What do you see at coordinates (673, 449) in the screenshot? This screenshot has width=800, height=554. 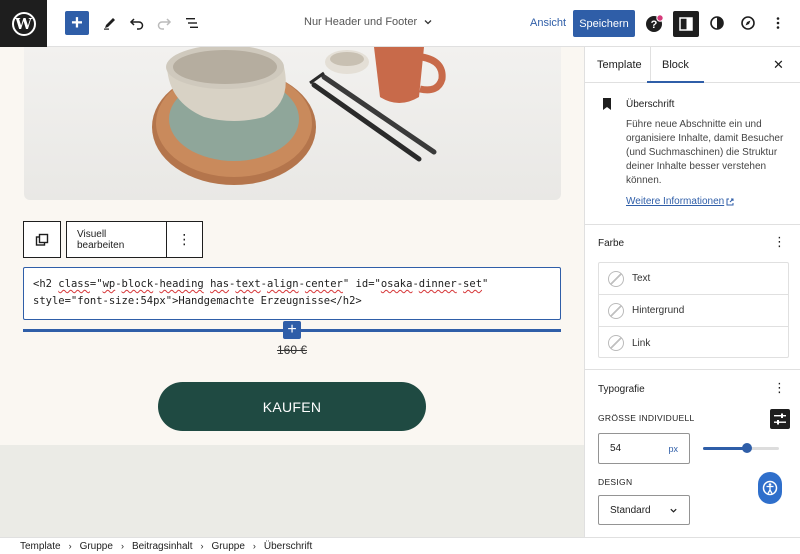 I see `font-size-unit-select: px` at bounding box center [673, 449].